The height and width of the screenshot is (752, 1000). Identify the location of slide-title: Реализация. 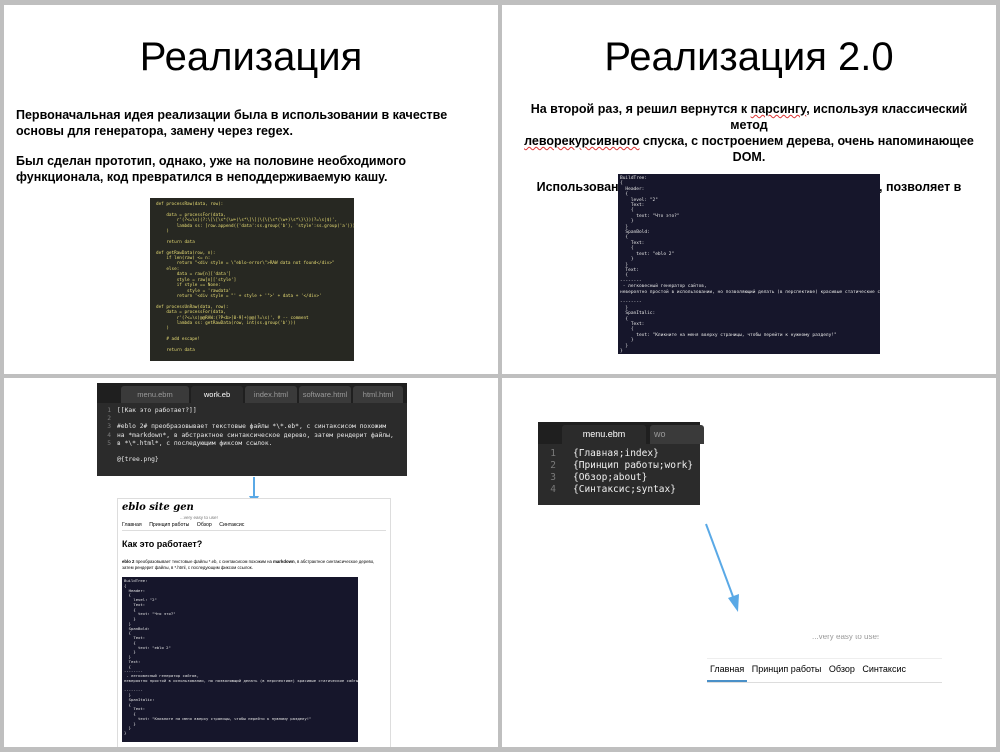
(251, 57).